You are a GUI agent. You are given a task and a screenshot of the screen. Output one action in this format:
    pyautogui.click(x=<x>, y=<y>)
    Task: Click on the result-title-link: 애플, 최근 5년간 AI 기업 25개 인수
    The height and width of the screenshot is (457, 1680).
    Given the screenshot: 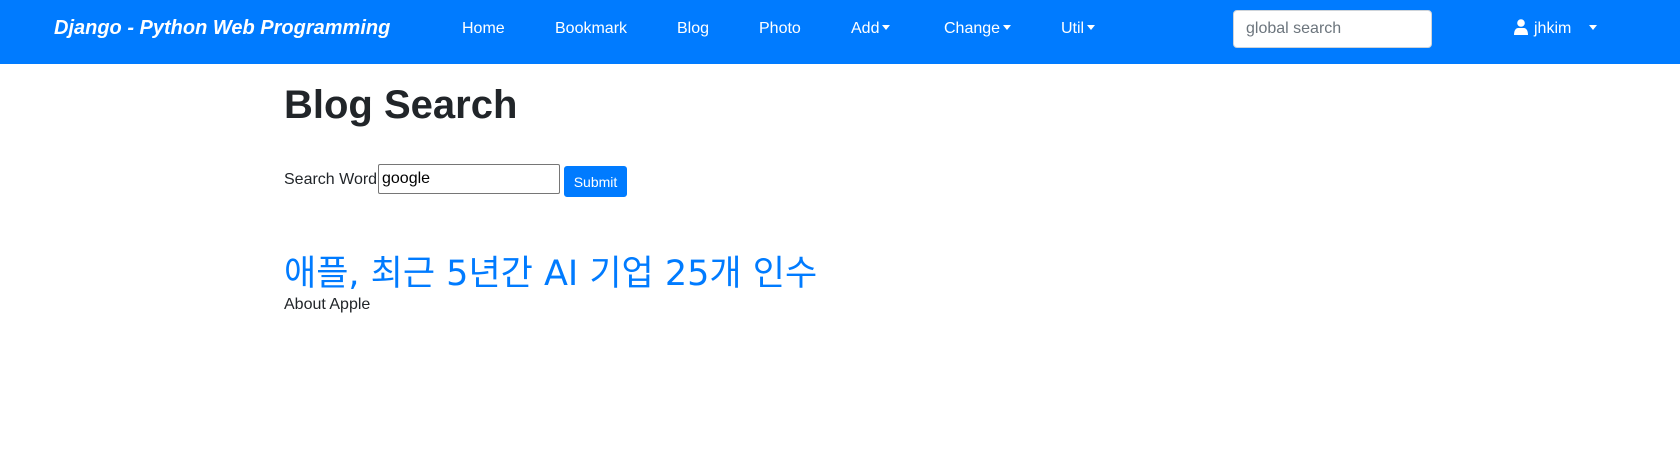 What is the action you would take?
    pyautogui.click(x=550, y=270)
    